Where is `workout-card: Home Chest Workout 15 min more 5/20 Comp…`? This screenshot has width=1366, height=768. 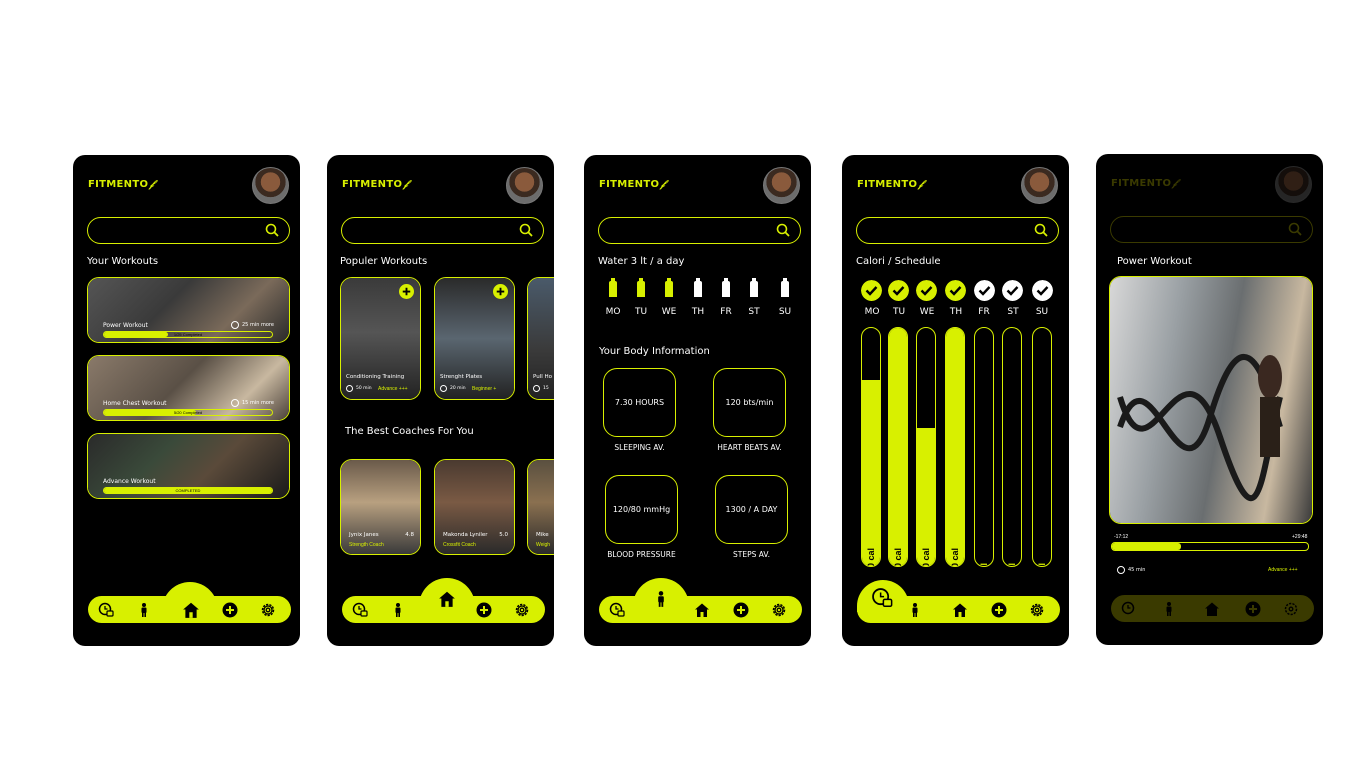 workout-card: Home Chest Workout 15 min more 5/20 Comp… is located at coordinates (188, 388).